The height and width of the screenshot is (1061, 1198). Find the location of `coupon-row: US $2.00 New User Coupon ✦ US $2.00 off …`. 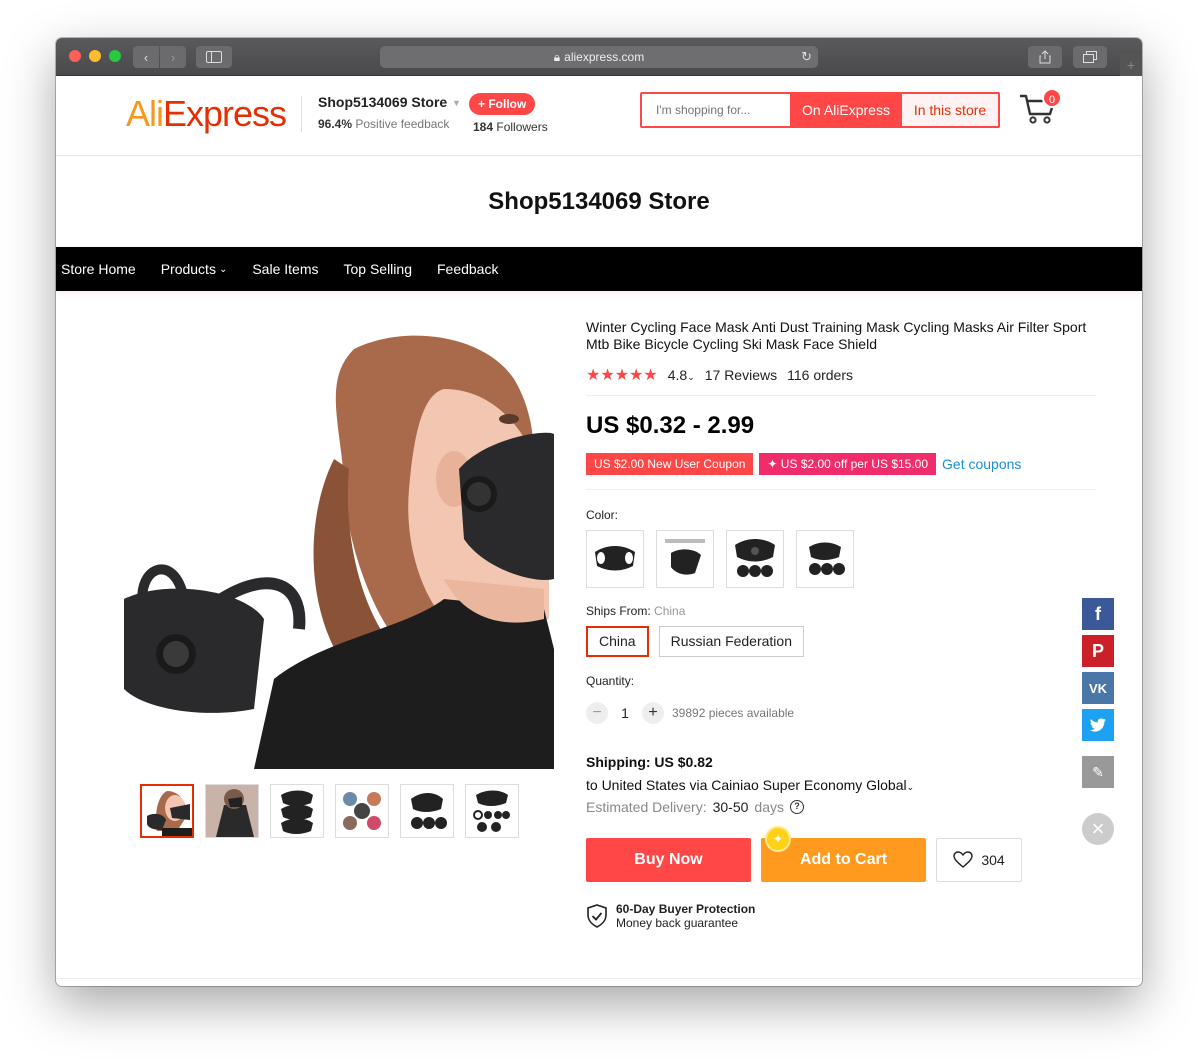

coupon-row: US $2.00 New User Coupon ✦ US $2.00 off … is located at coordinates (841, 471).